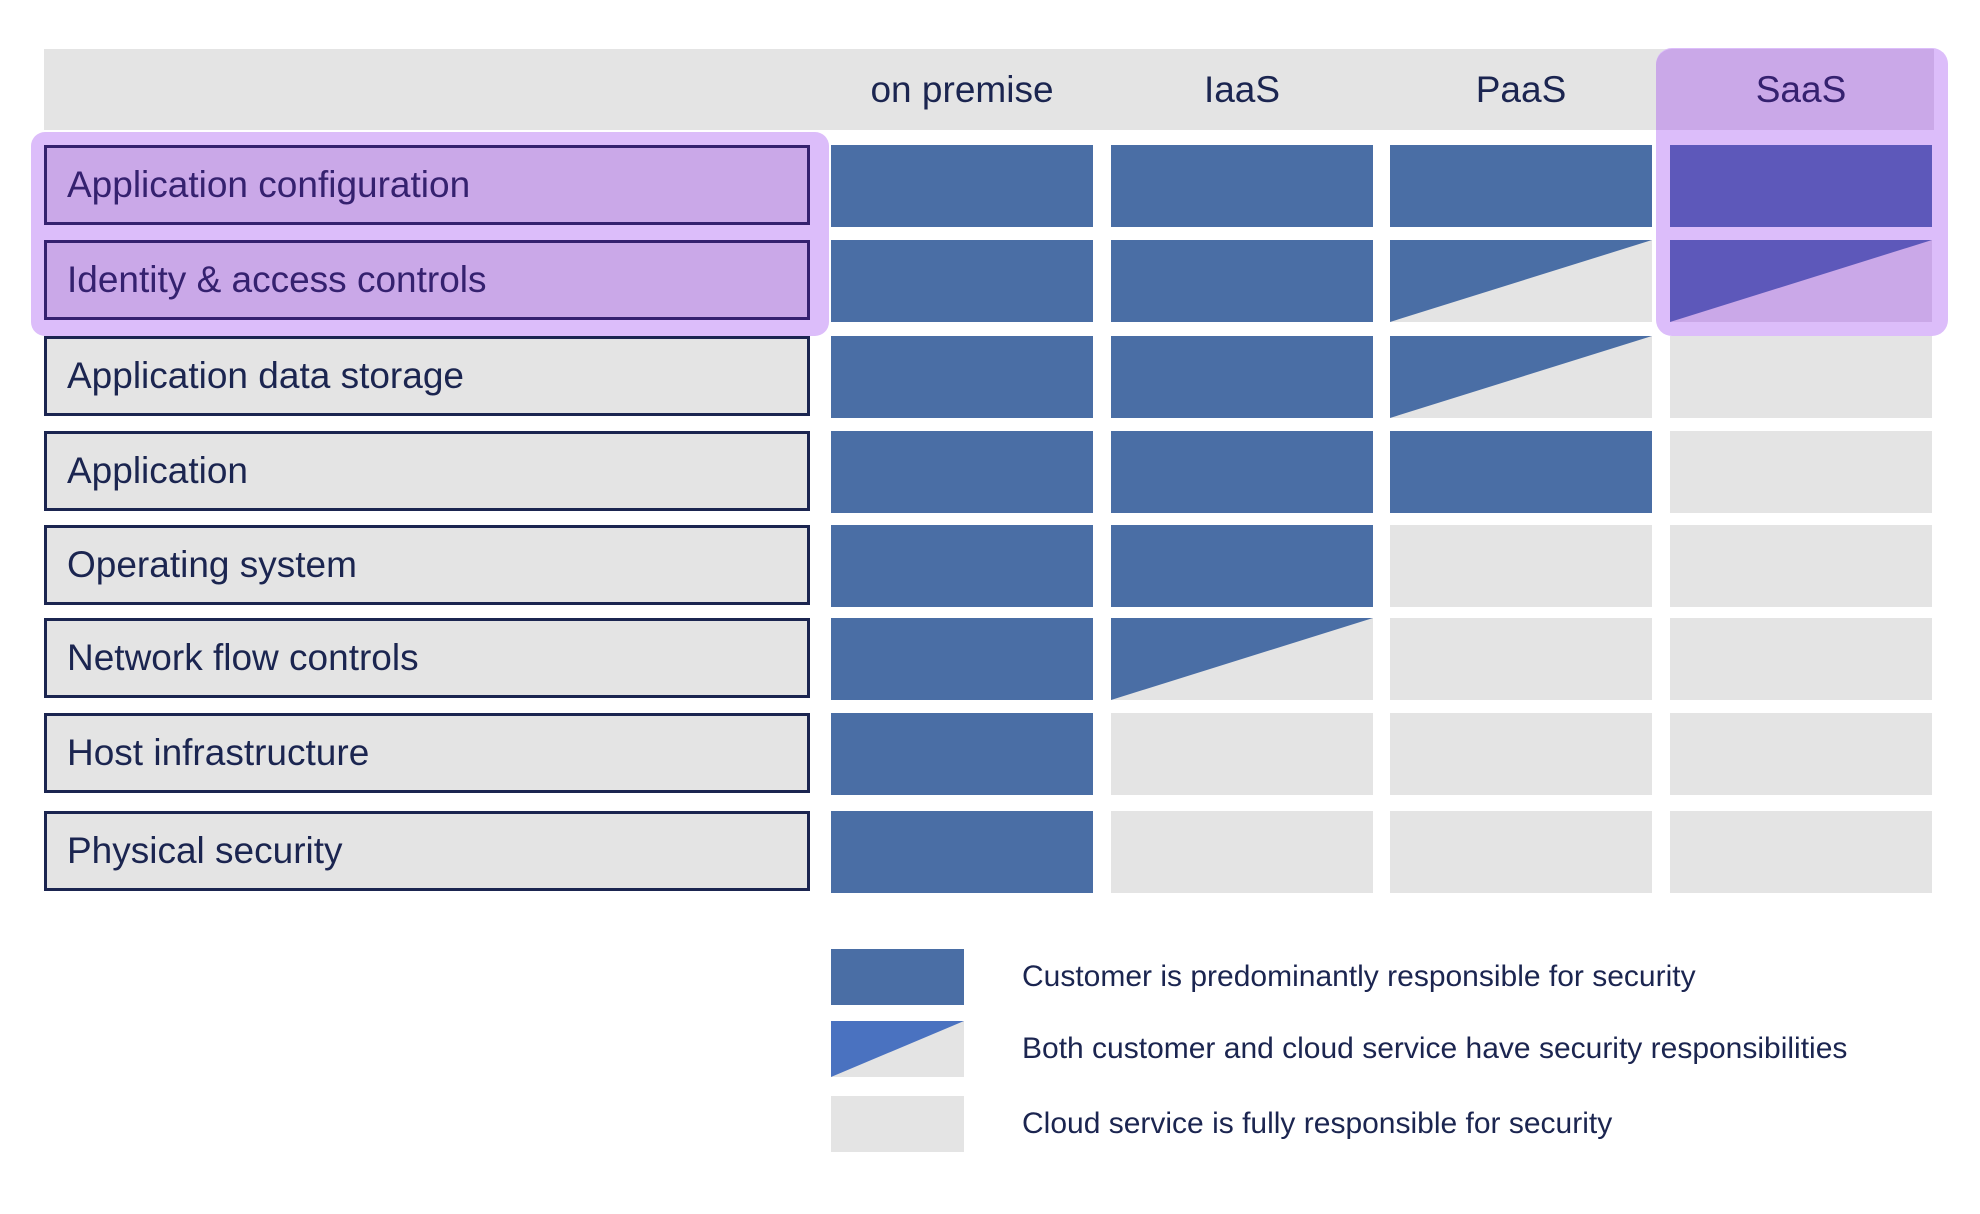 This screenshot has height=1214, width=1980. What do you see at coordinates (897, 1124) in the screenshot?
I see `legend-swatch-cloud` at bounding box center [897, 1124].